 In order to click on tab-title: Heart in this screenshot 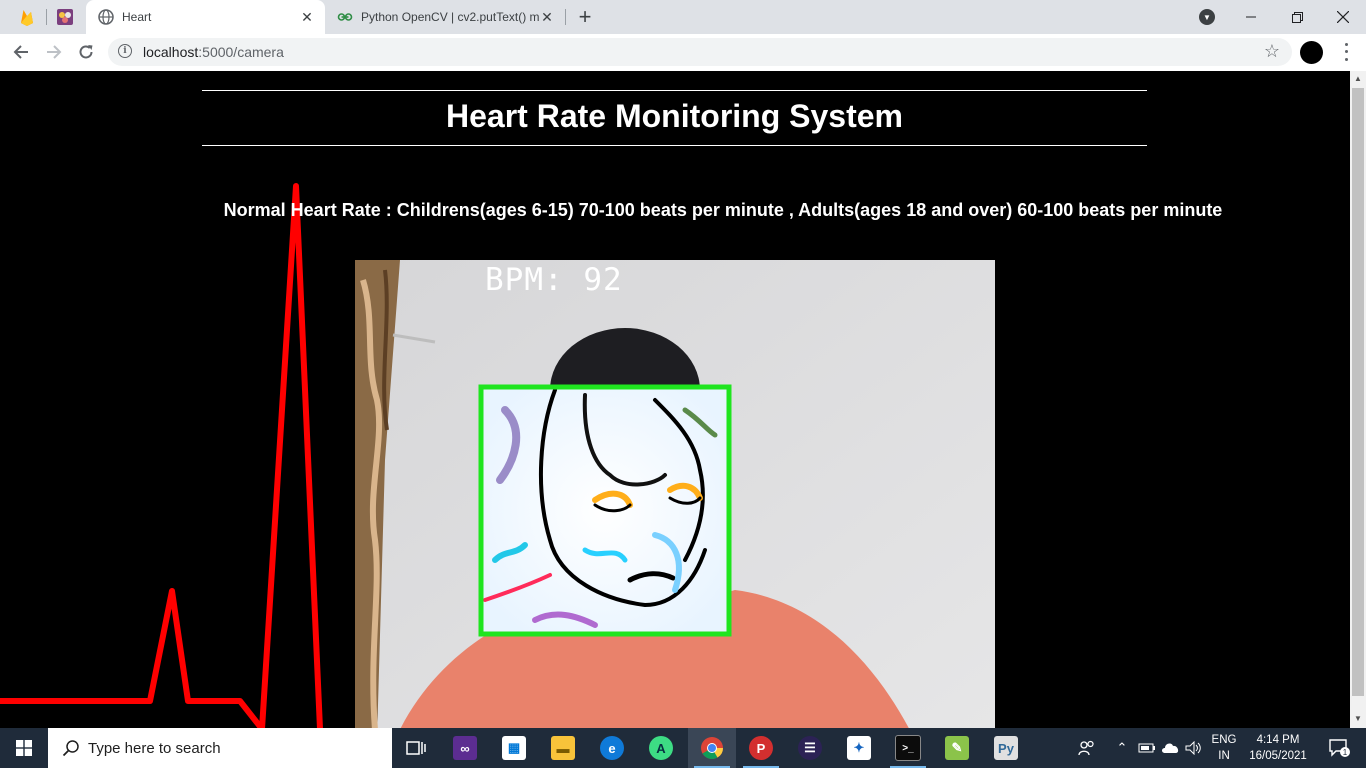, I will do `click(137, 17)`.